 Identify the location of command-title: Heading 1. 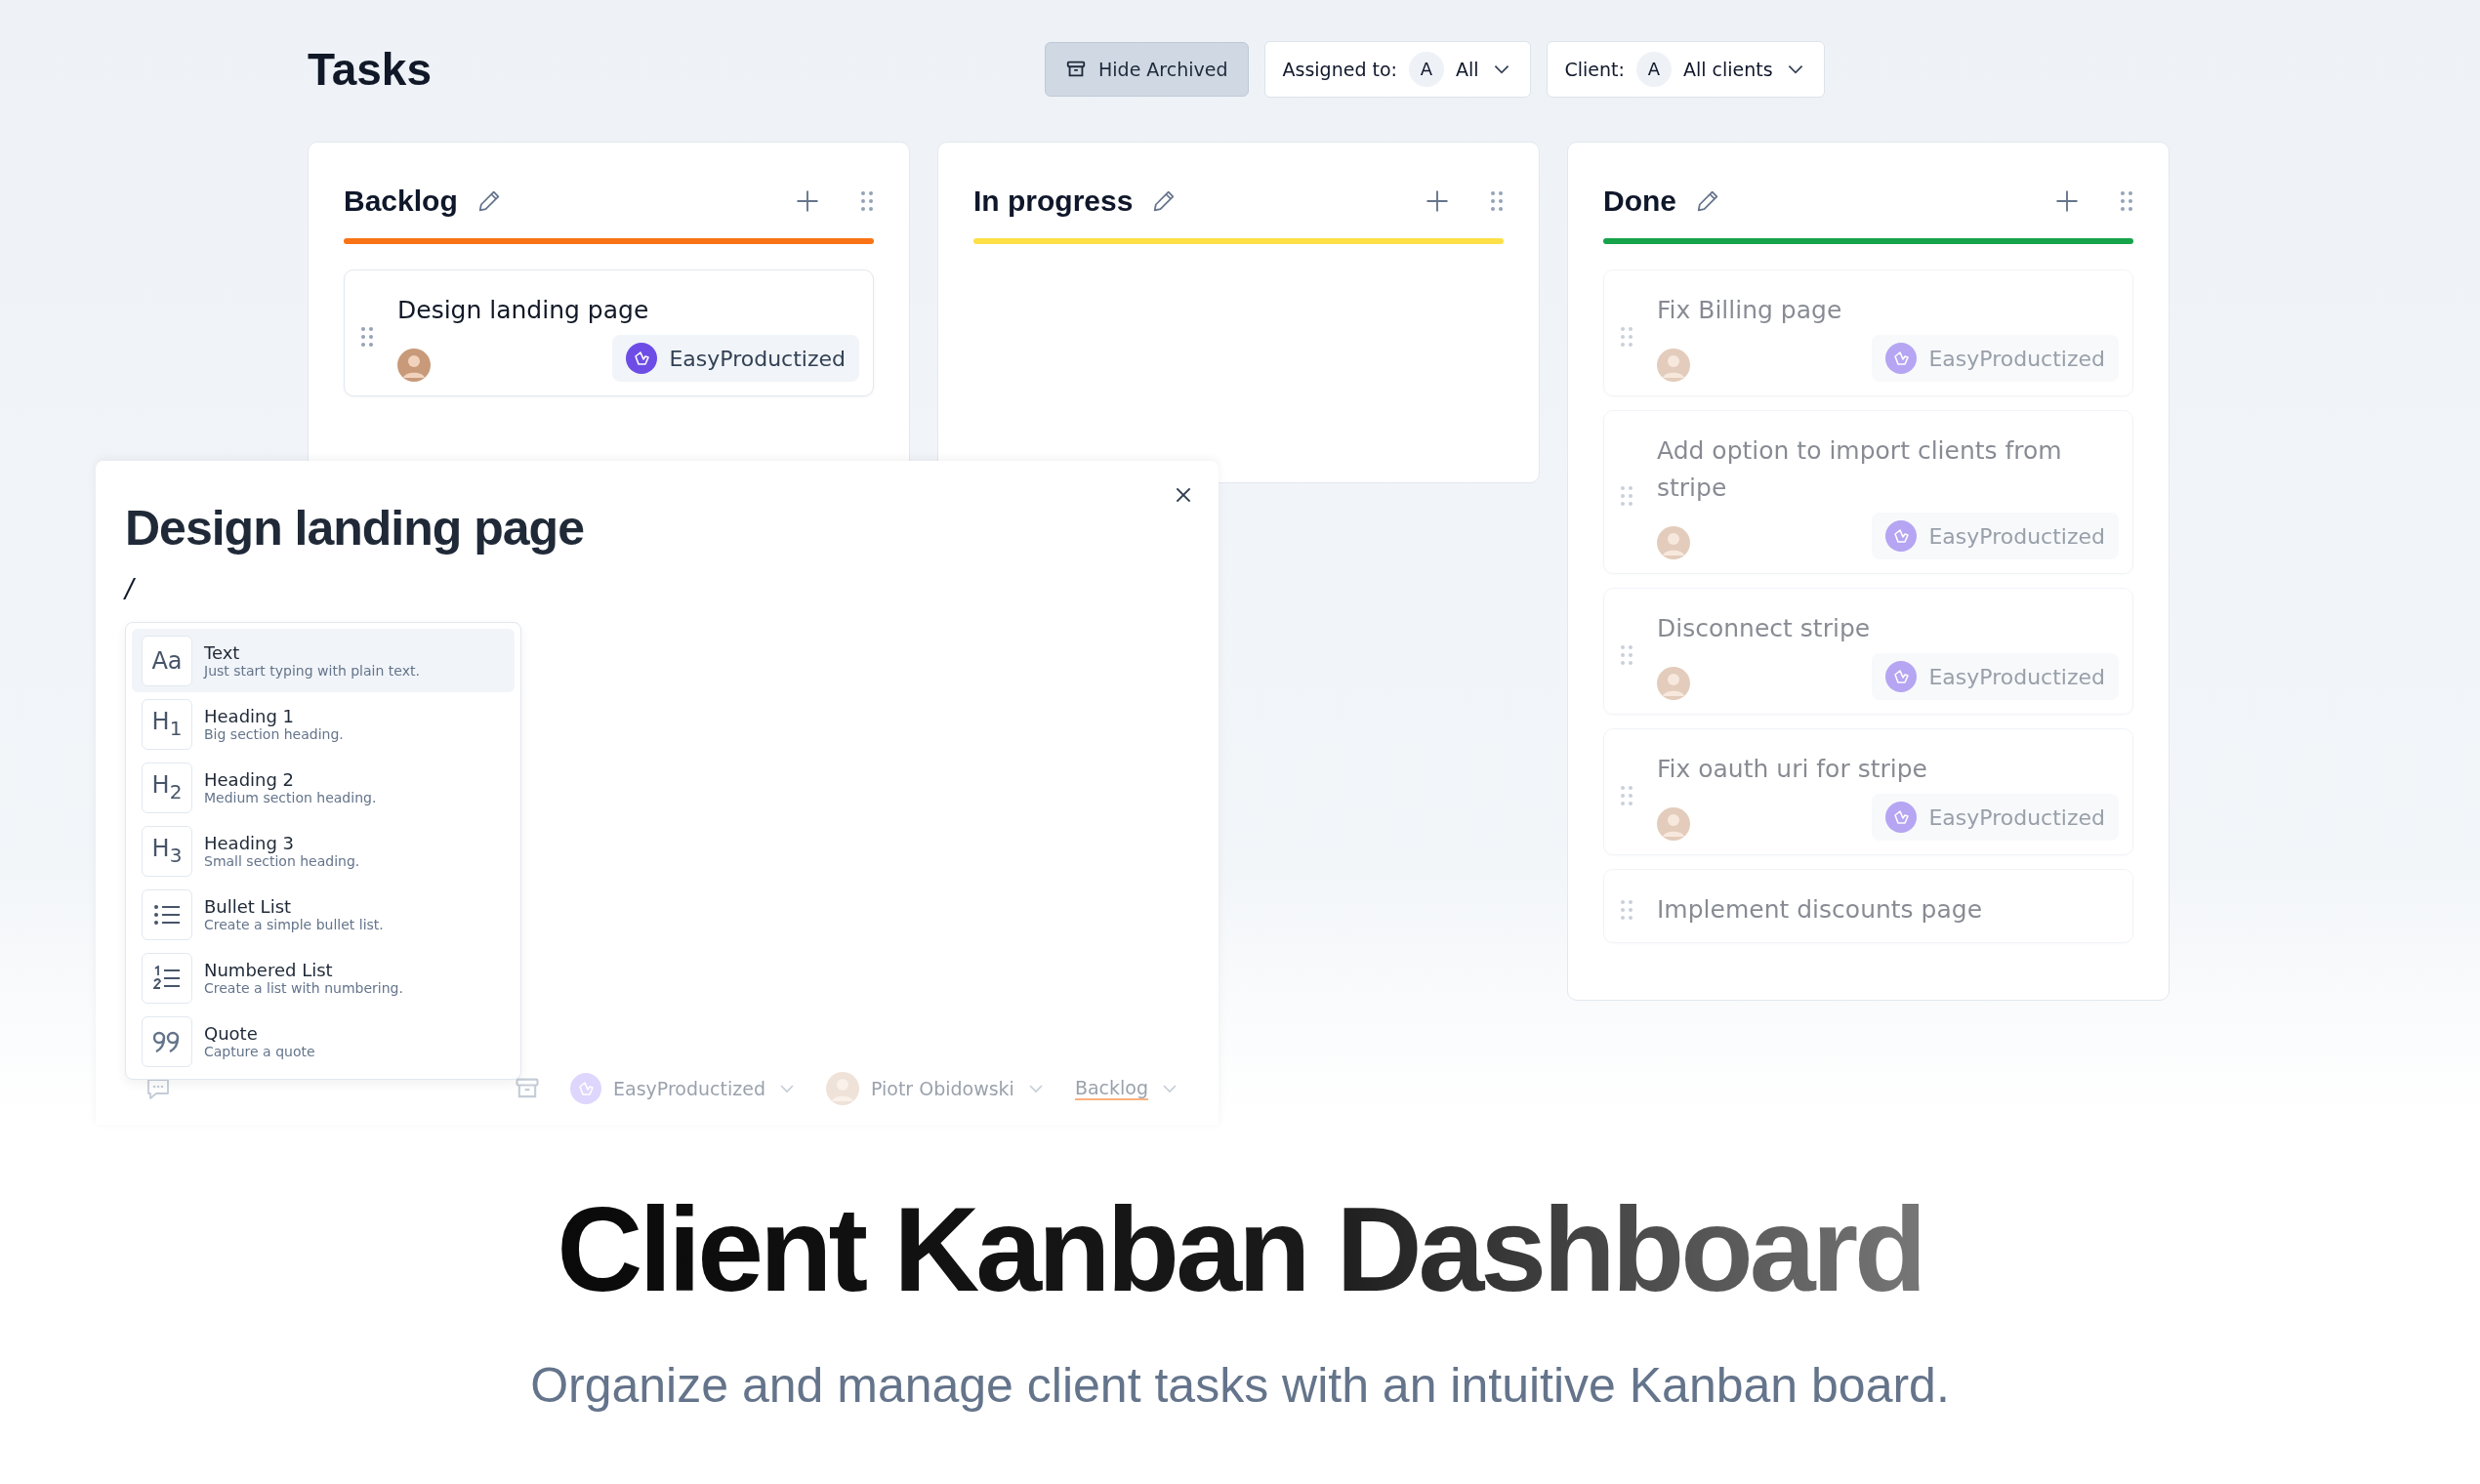
(250, 716).